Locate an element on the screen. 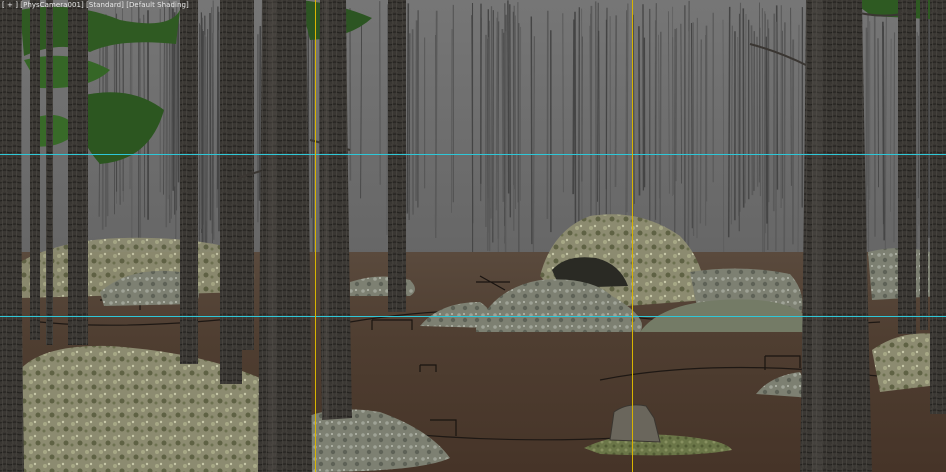  renderer-menu: [Standard] is located at coordinates (105, 5).